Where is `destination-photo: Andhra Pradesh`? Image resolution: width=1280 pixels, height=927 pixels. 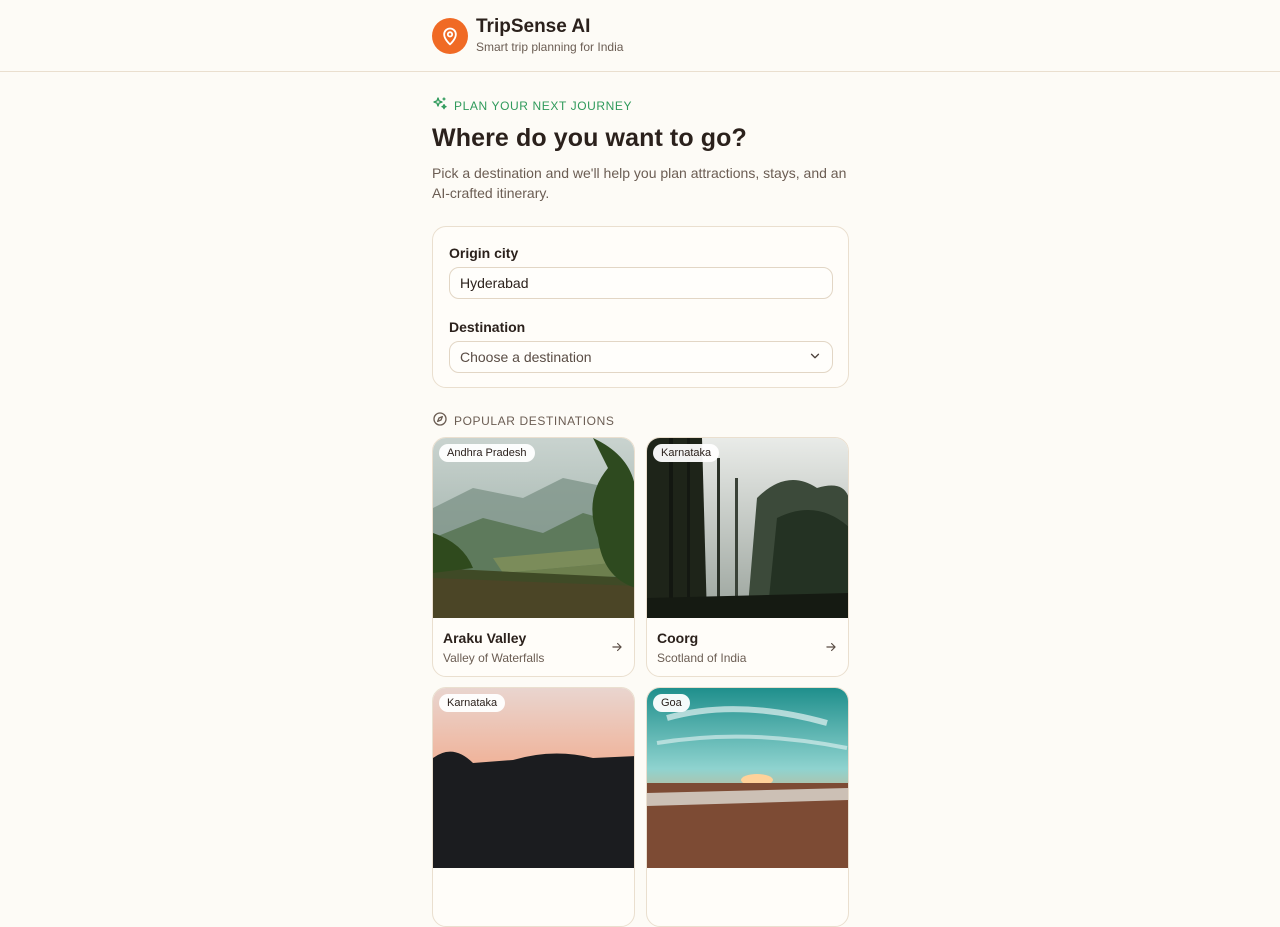
destination-photo: Andhra Pradesh is located at coordinates (533, 528).